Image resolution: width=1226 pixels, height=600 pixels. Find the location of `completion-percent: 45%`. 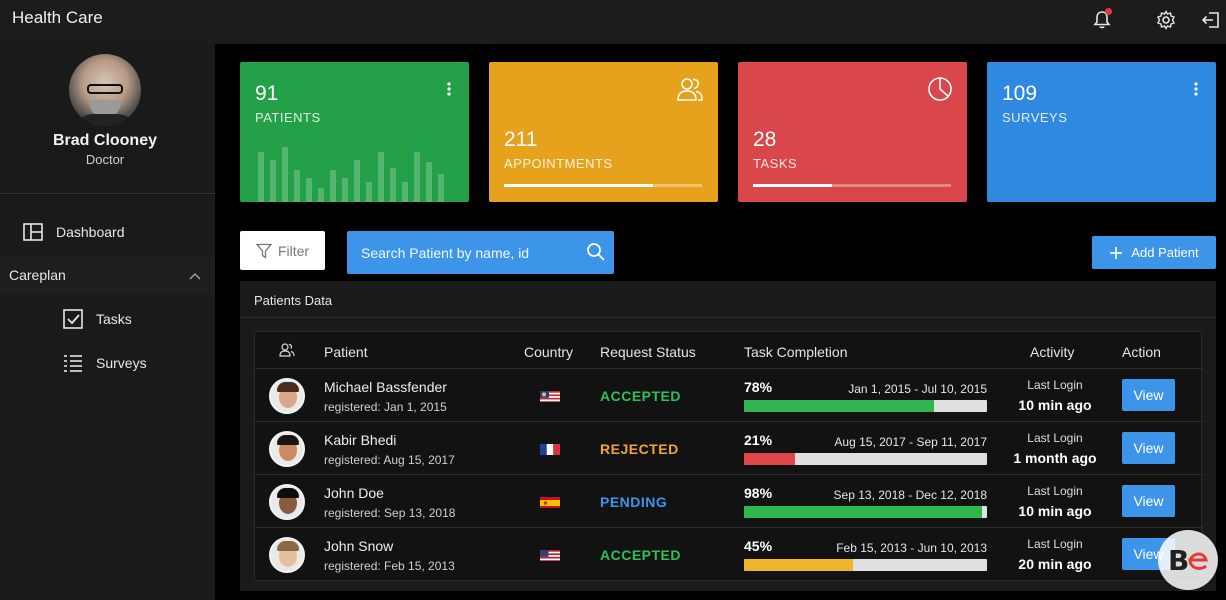

completion-percent: 45% is located at coordinates (758, 546).